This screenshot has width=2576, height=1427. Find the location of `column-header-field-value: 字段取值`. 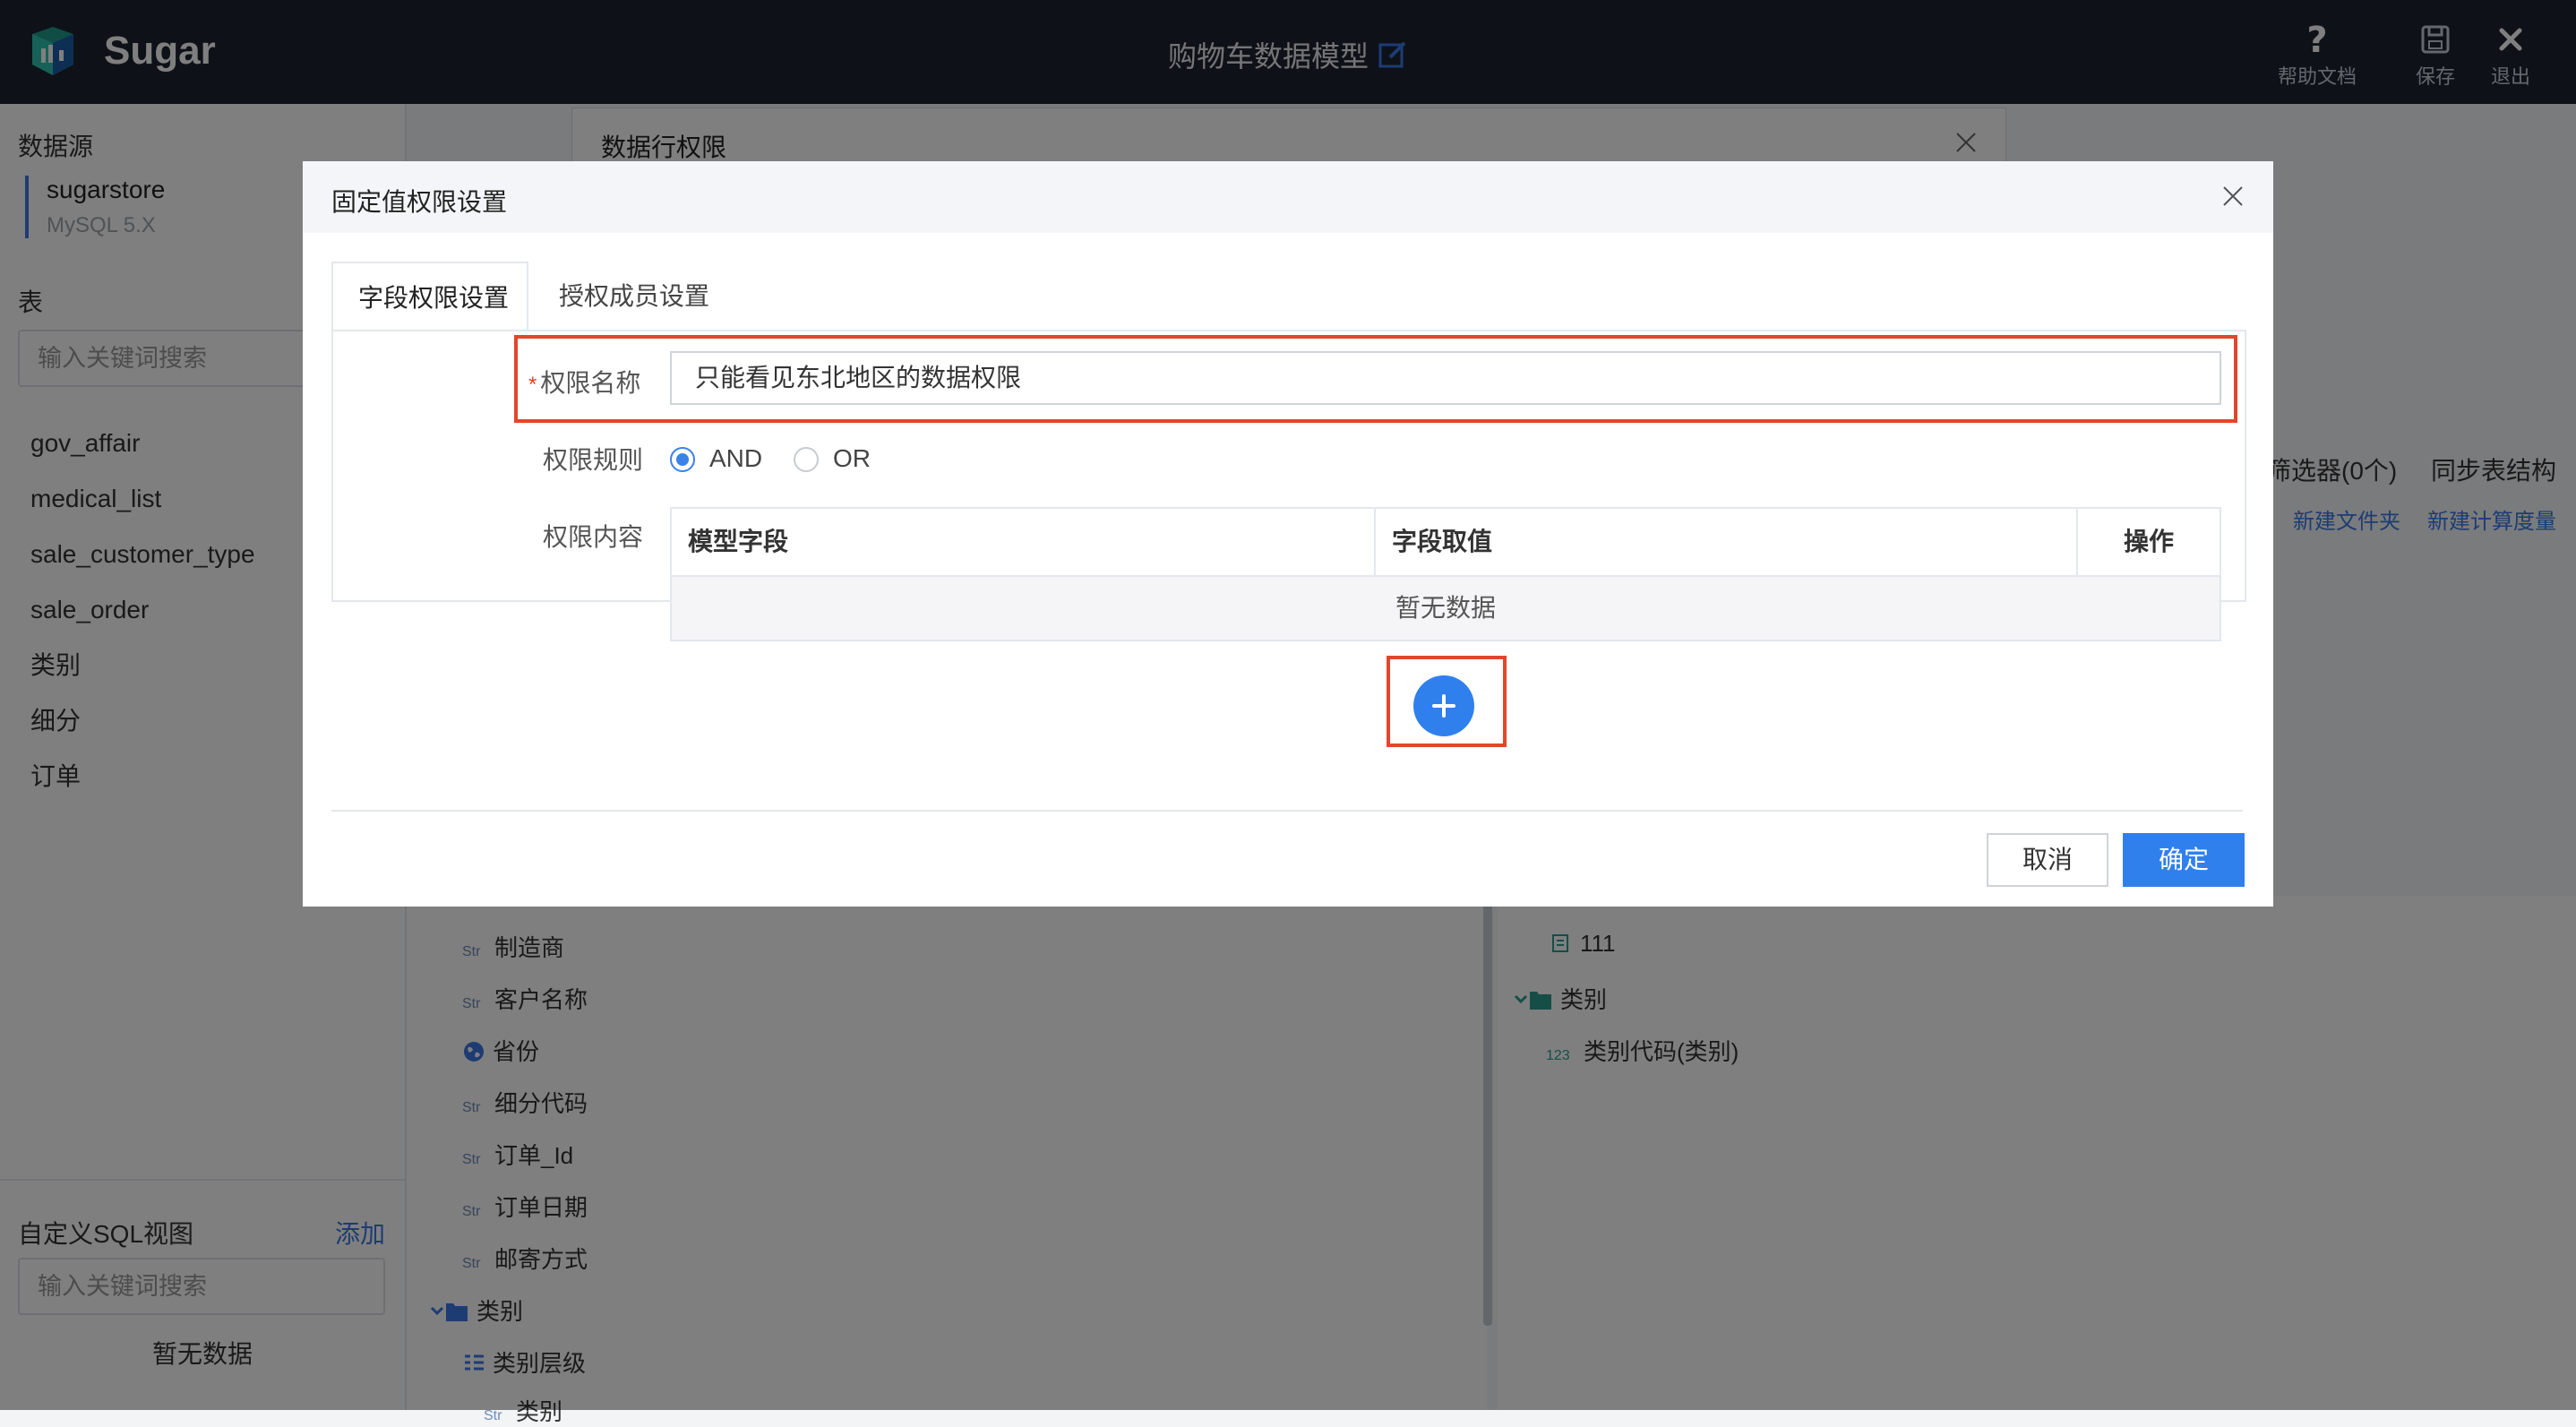

column-header-field-value: 字段取值 is located at coordinates (1727, 542).